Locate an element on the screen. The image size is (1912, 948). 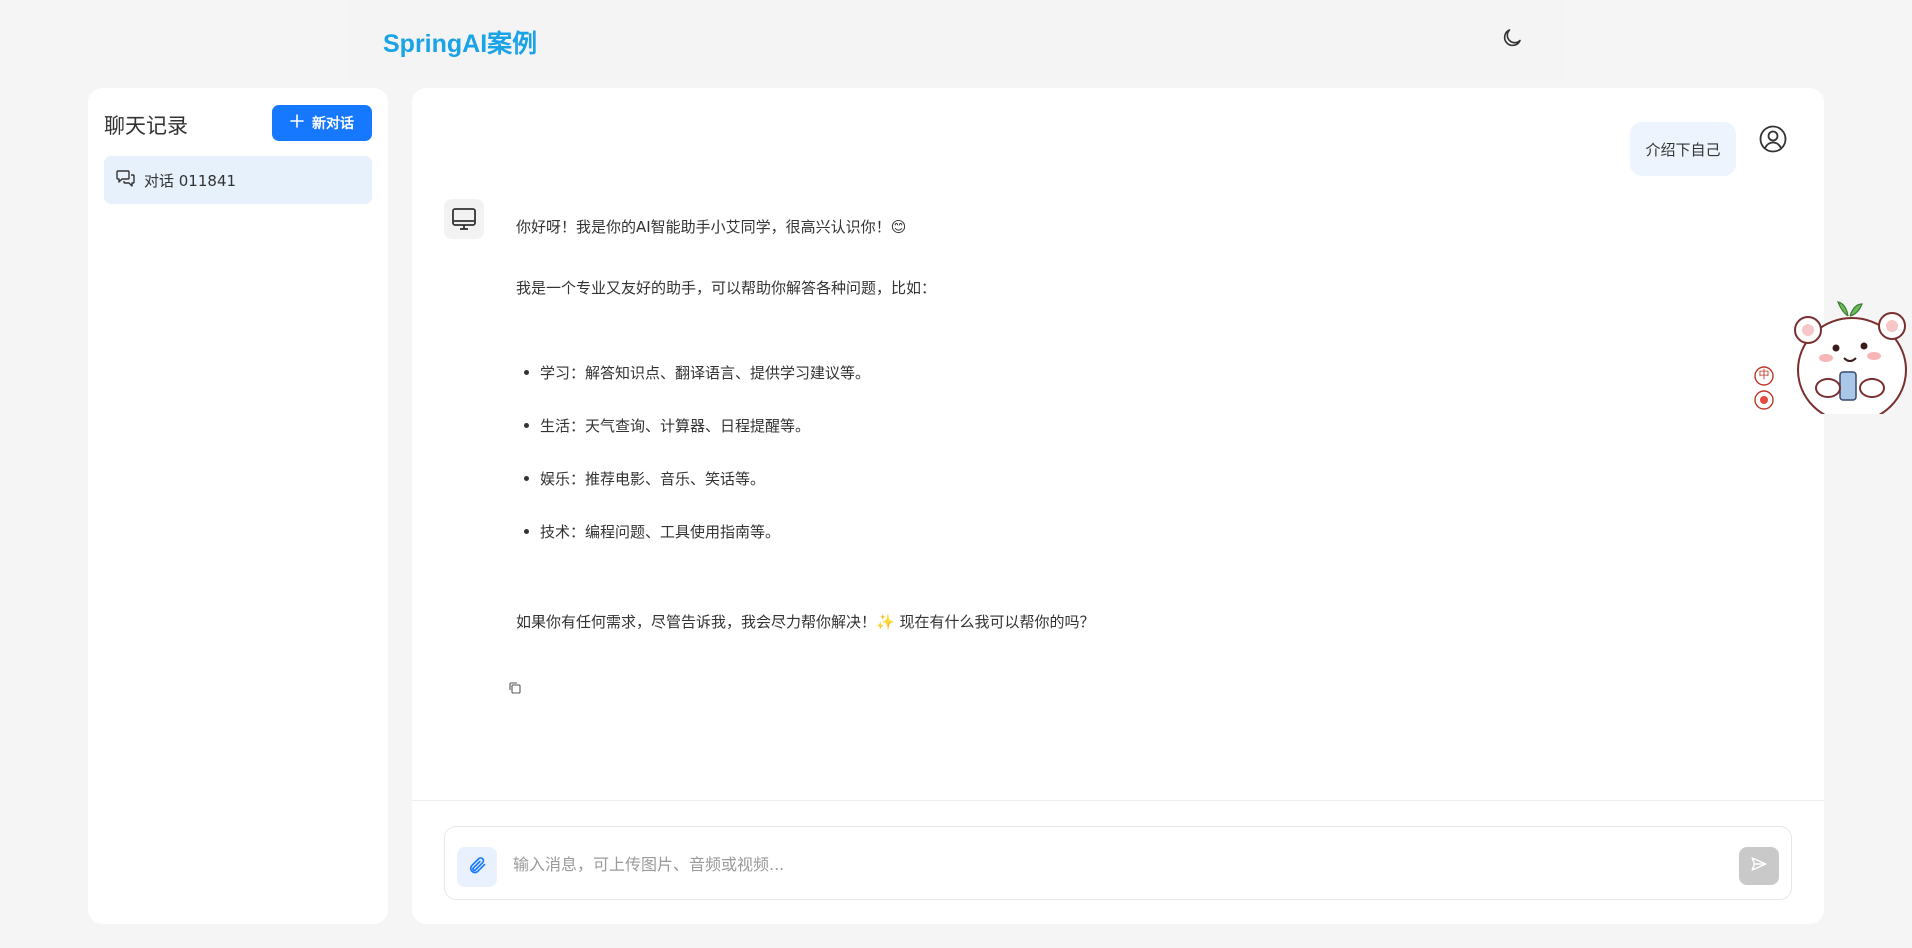
mascot-widget: 中 is located at coordinates (1832, 353).